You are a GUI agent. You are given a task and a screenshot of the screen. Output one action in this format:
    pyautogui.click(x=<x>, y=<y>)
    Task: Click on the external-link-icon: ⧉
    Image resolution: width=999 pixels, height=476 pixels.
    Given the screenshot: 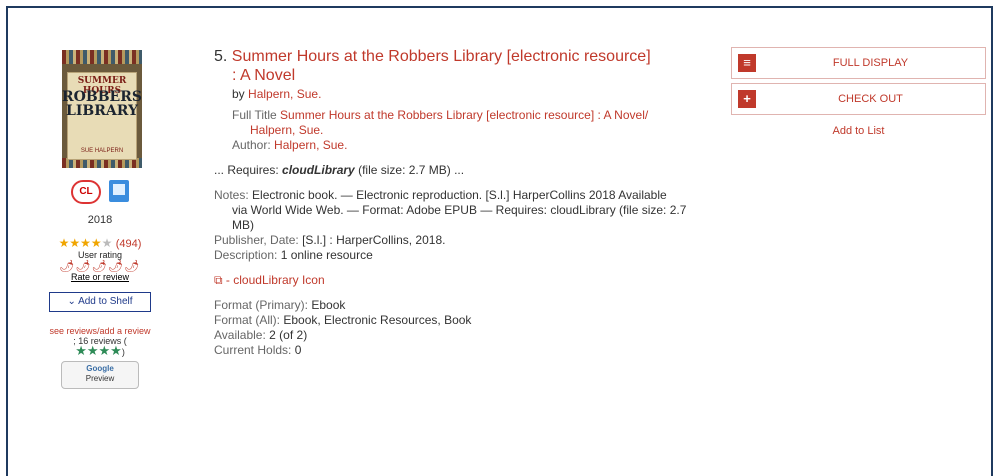 What is the action you would take?
    pyautogui.click(x=218, y=280)
    